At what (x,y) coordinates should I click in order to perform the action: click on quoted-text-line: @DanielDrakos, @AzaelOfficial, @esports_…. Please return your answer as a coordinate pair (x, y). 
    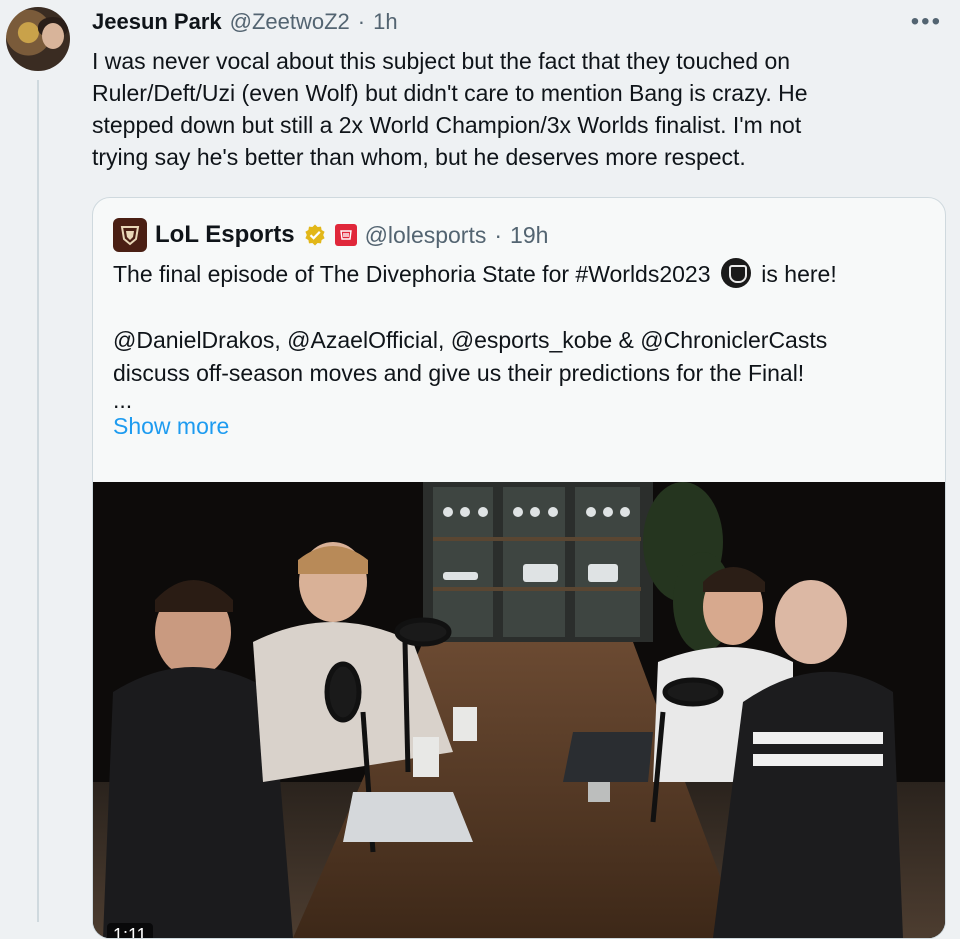
    Looking at the image, I should click on (470, 340).